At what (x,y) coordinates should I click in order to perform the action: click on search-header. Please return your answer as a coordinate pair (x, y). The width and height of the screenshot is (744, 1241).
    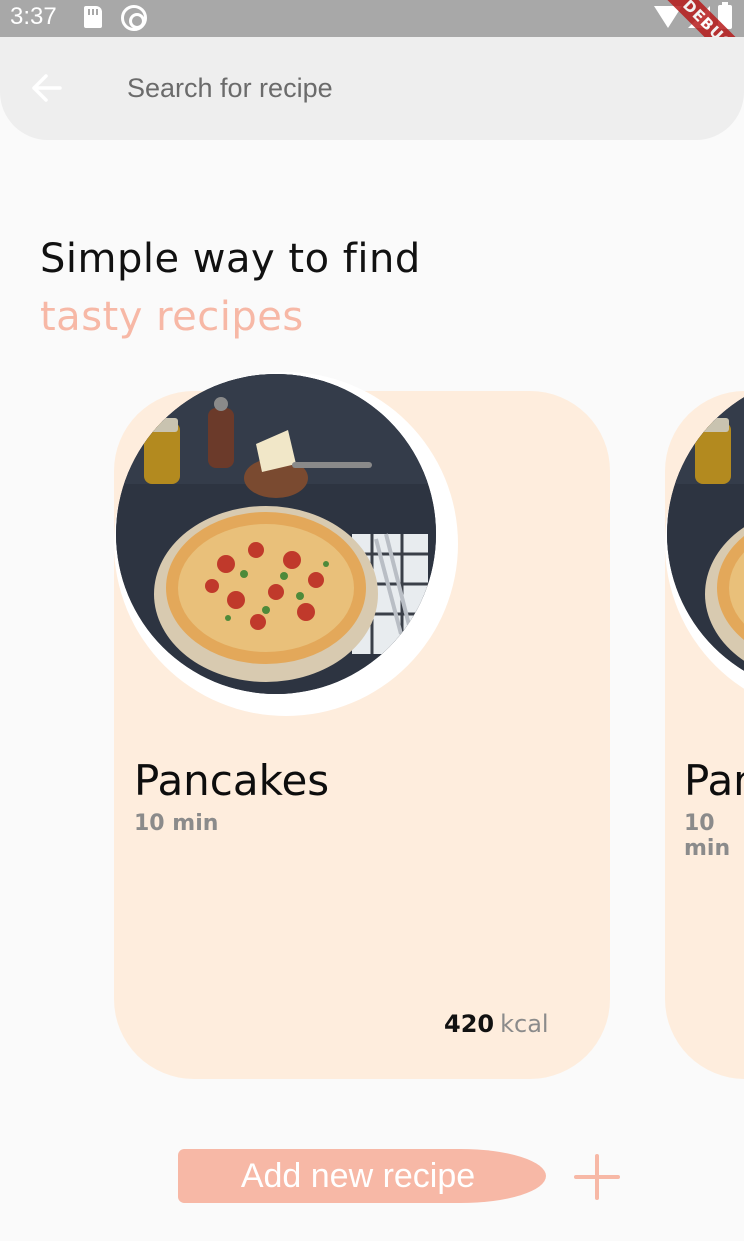
    Looking at the image, I should click on (372, 88).